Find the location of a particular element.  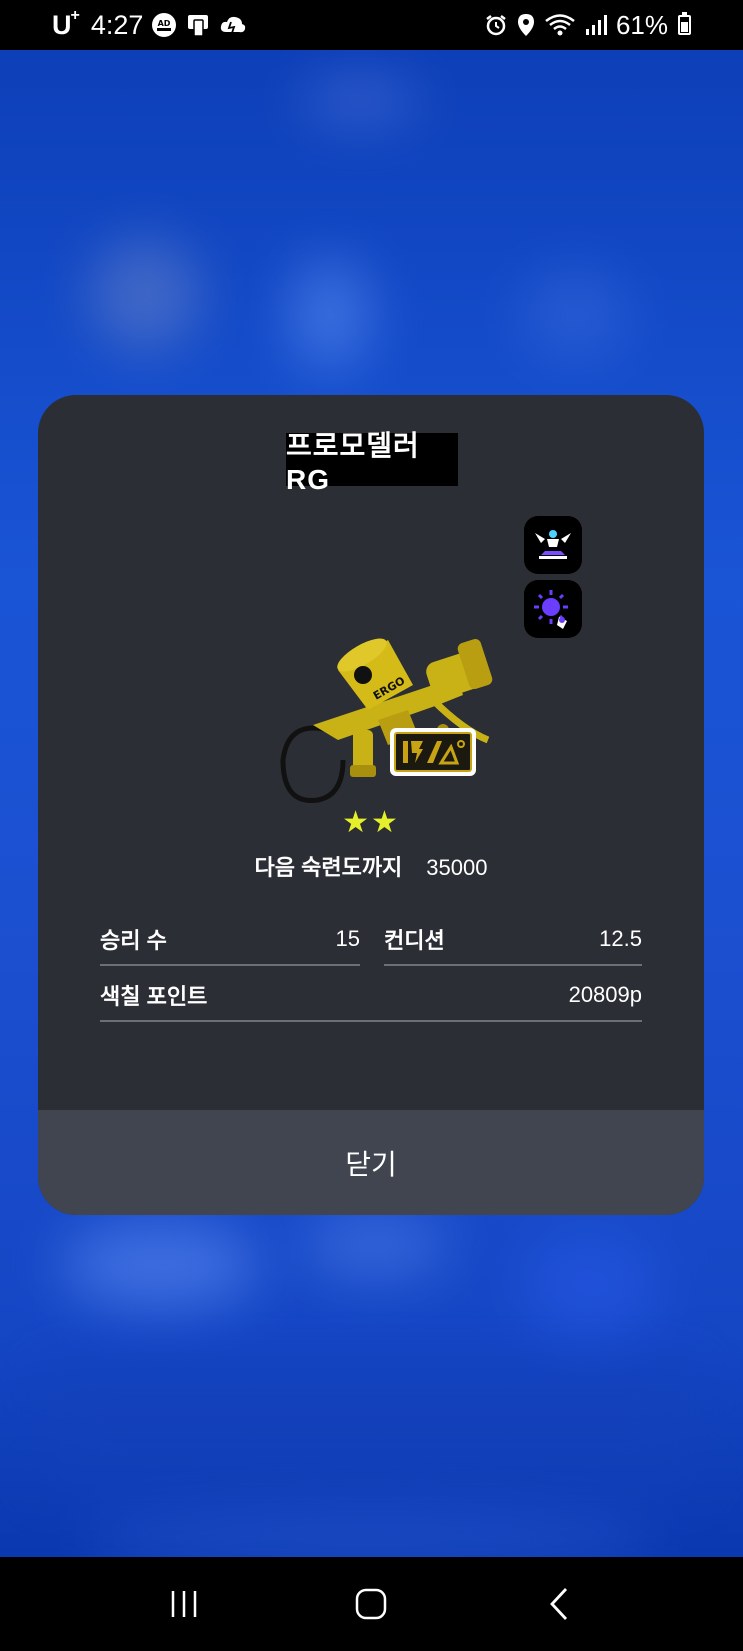

condition-value: 12.5 is located at coordinates (620, 938).